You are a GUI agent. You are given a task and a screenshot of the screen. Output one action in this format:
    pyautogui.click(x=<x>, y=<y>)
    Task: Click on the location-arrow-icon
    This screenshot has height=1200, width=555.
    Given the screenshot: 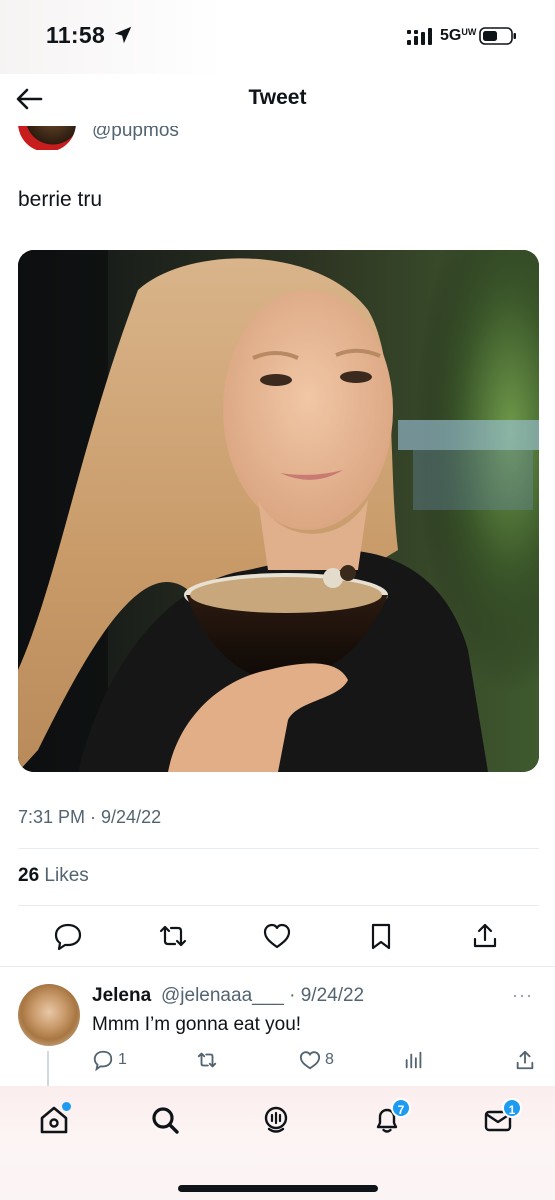 What is the action you would take?
    pyautogui.click(x=123, y=35)
    